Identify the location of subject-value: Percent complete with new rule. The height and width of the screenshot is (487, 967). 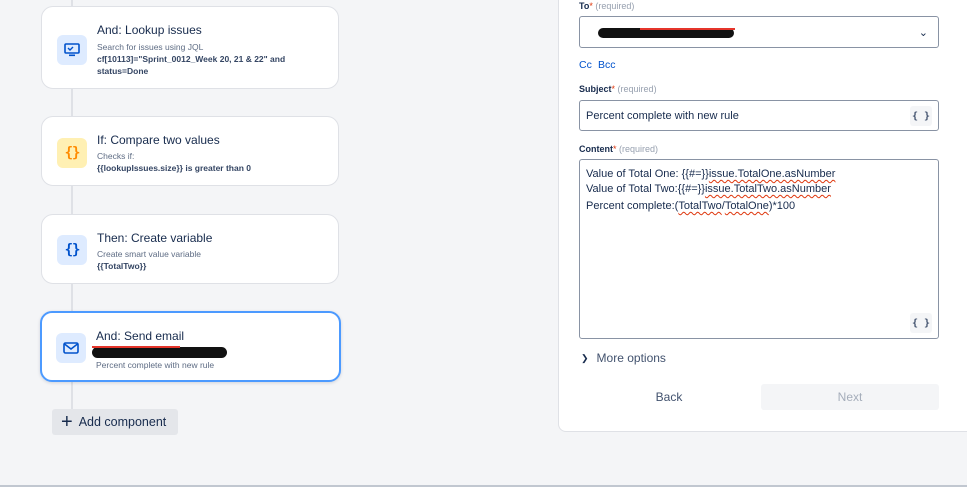
(662, 116).